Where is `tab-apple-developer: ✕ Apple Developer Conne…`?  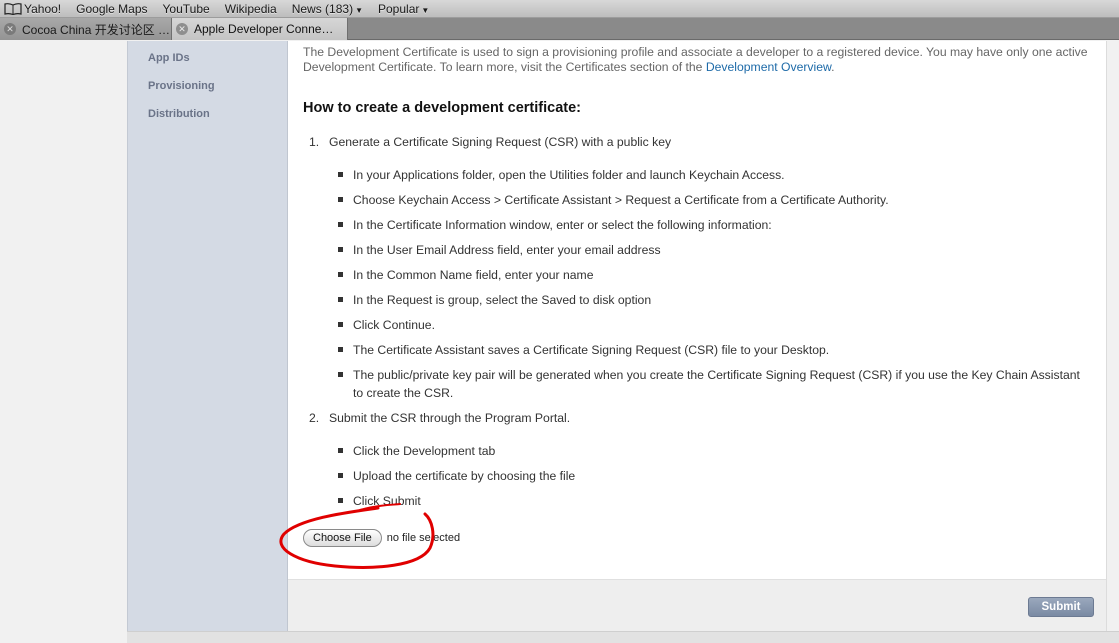 tab-apple-developer: ✕ Apple Developer Conne… is located at coordinates (260, 29).